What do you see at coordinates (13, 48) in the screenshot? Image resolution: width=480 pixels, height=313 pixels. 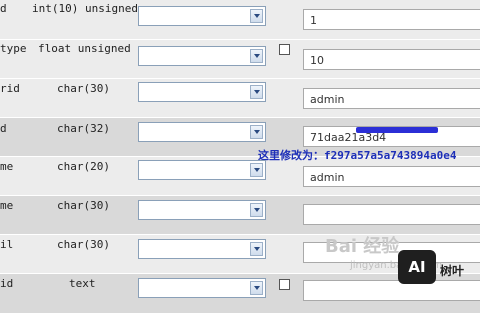 I see `field-name: type` at bounding box center [13, 48].